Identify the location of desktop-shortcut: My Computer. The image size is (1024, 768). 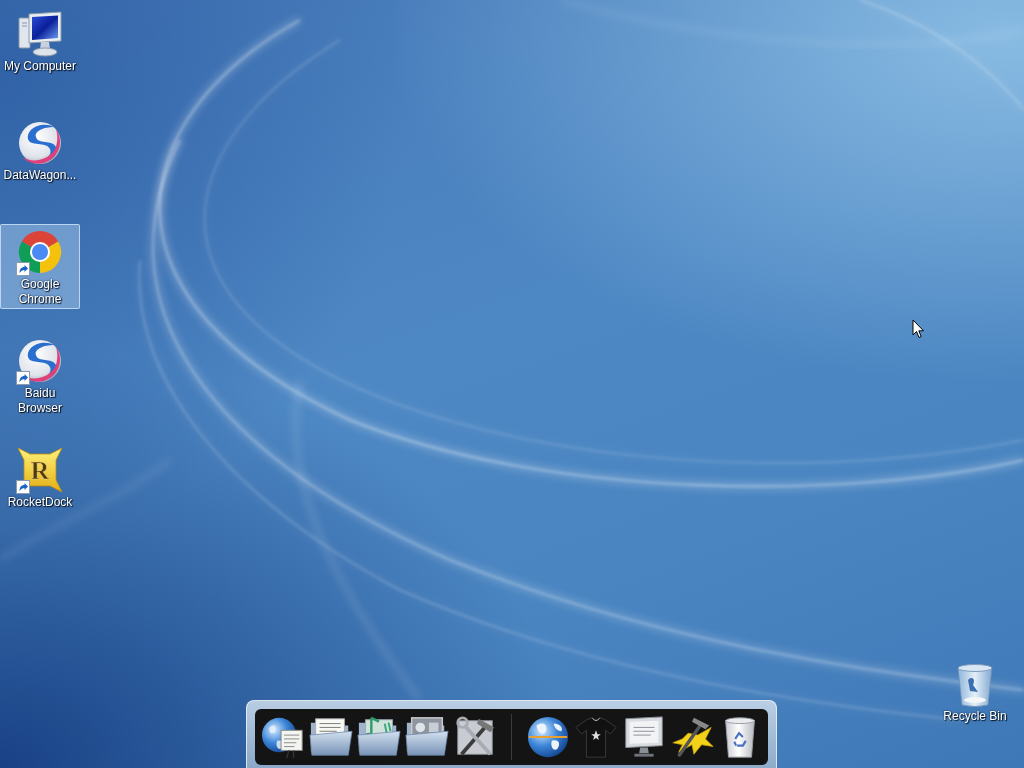
(40, 41).